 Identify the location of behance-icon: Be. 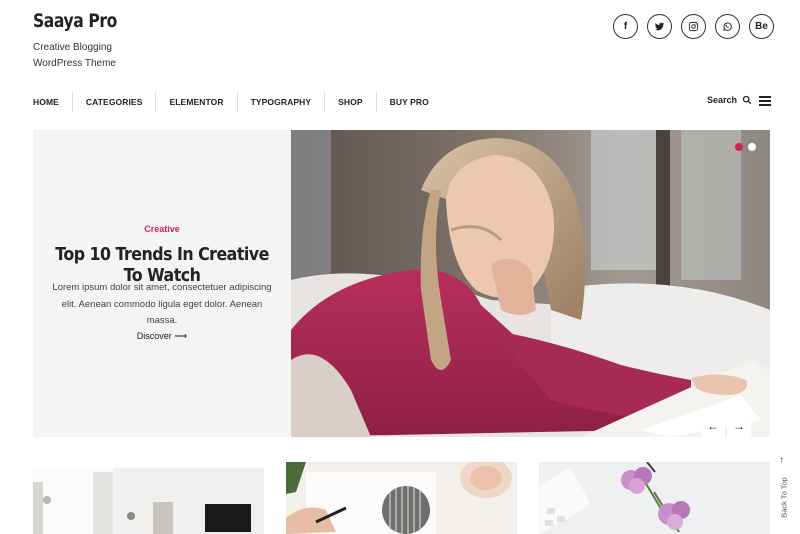
(761, 26).